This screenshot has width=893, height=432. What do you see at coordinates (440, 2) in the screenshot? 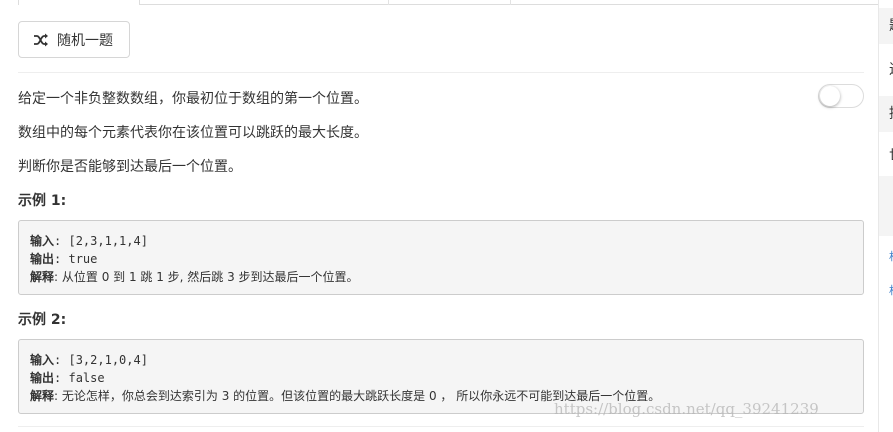
I see `tab-strip` at bounding box center [440, 2].